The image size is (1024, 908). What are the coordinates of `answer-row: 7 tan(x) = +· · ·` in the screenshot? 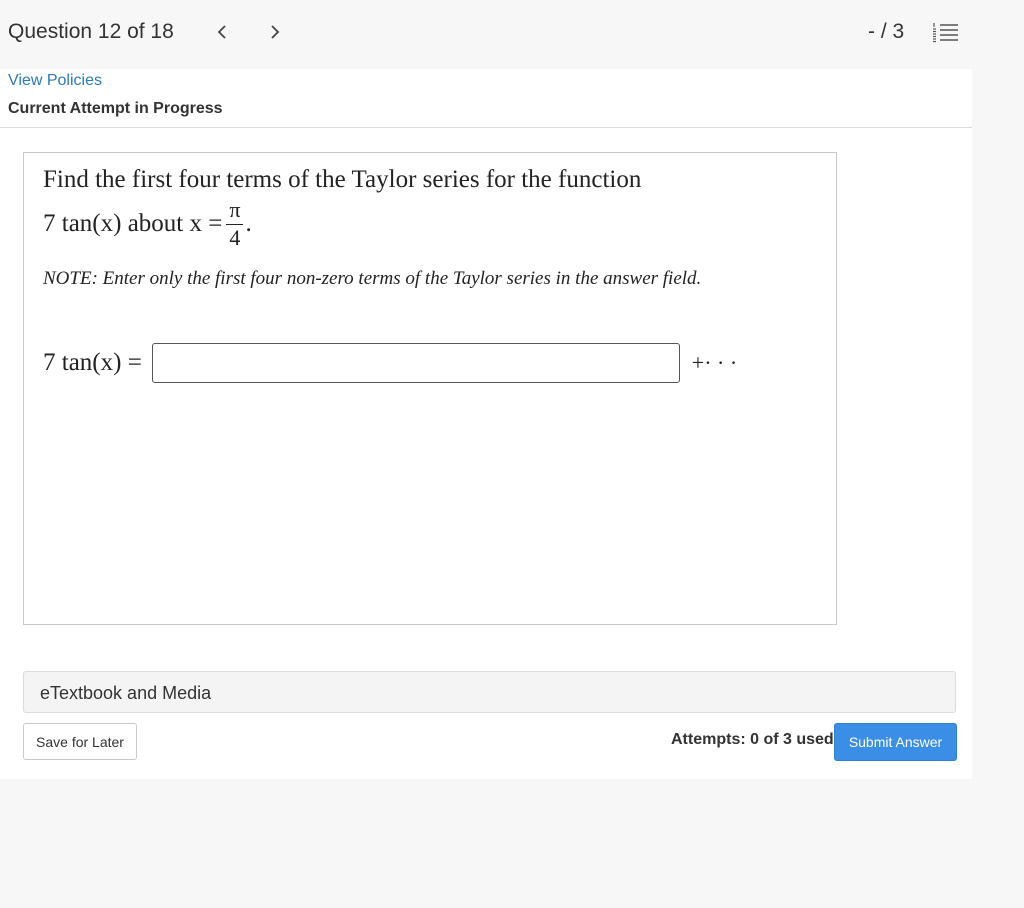 It's located at (390, 363).